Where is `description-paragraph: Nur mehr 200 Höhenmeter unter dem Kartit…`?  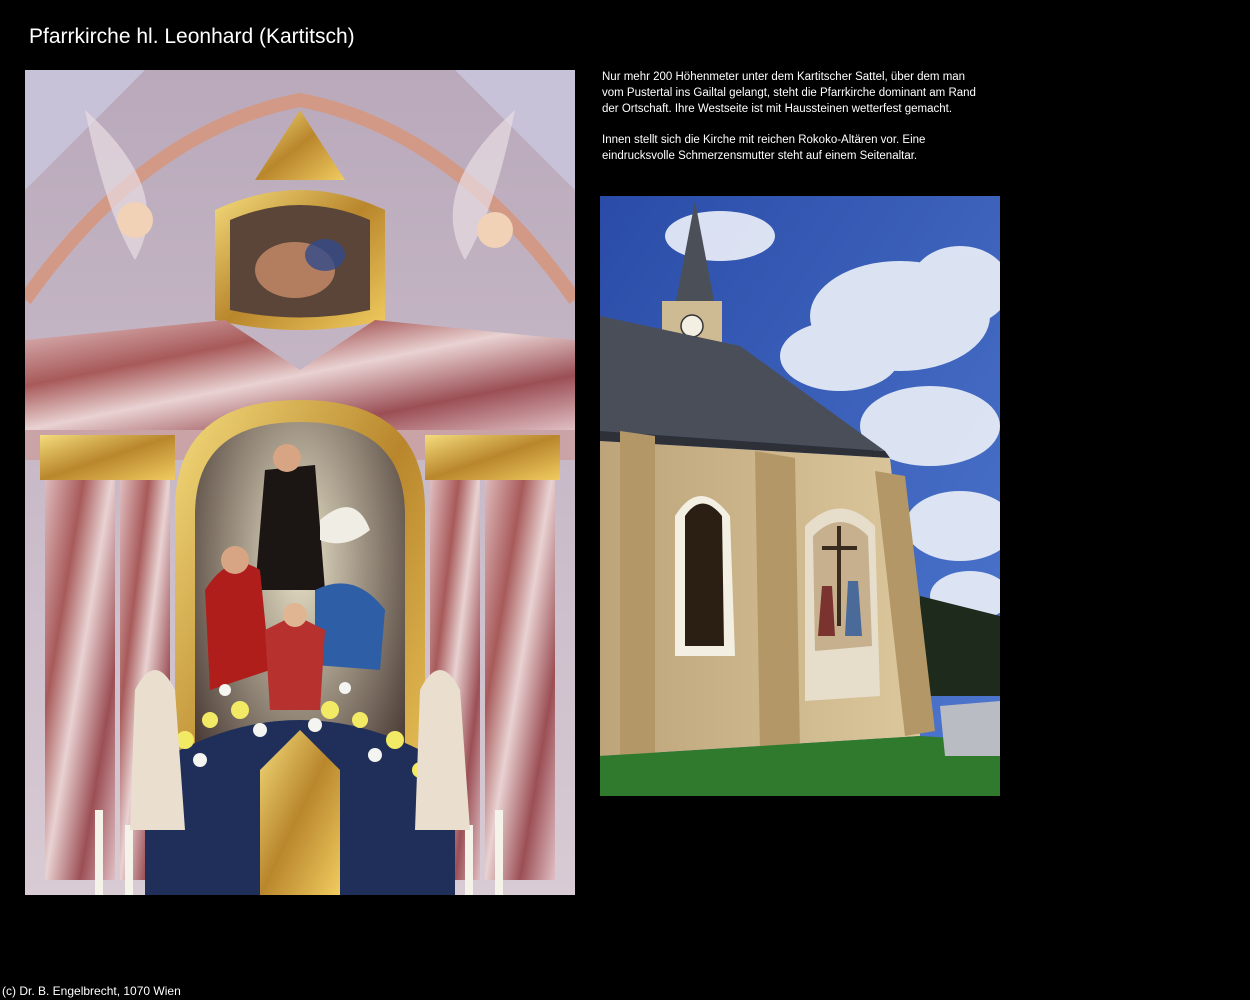
description-paragraph: Nur mehr 200 Höhenmeter unter dem Kartit… is located at coordinates (789, 93).